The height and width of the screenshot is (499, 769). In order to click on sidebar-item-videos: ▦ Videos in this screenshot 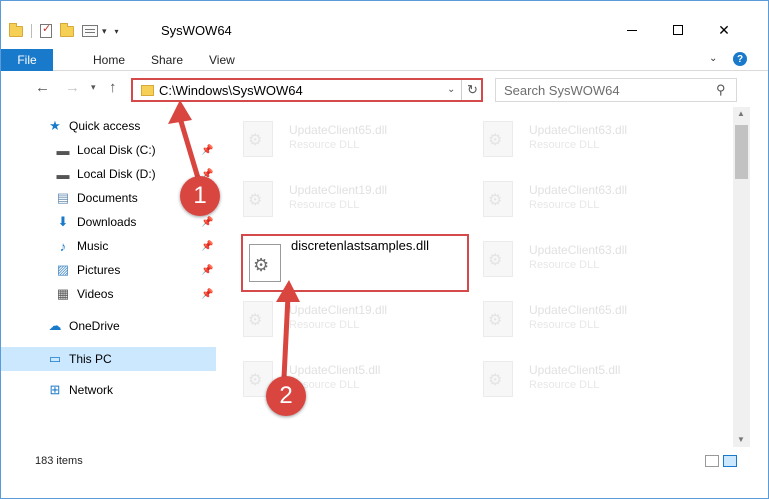, I will do `click(84, 294)`.